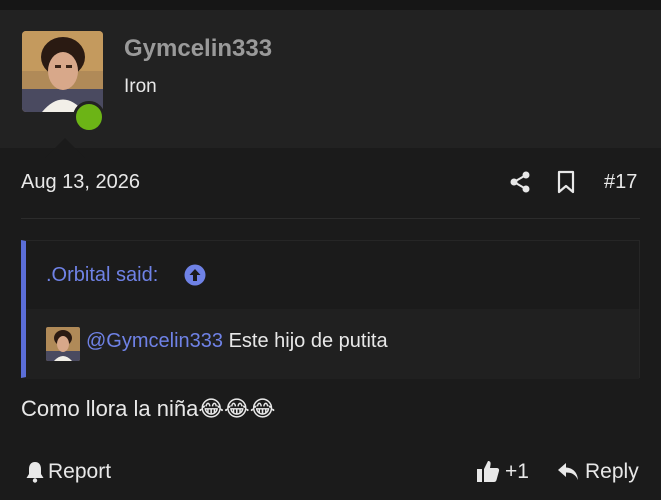 The height and width of the screenshot is (500, 661). I want to click on post-number: #17, so click(620, 182).